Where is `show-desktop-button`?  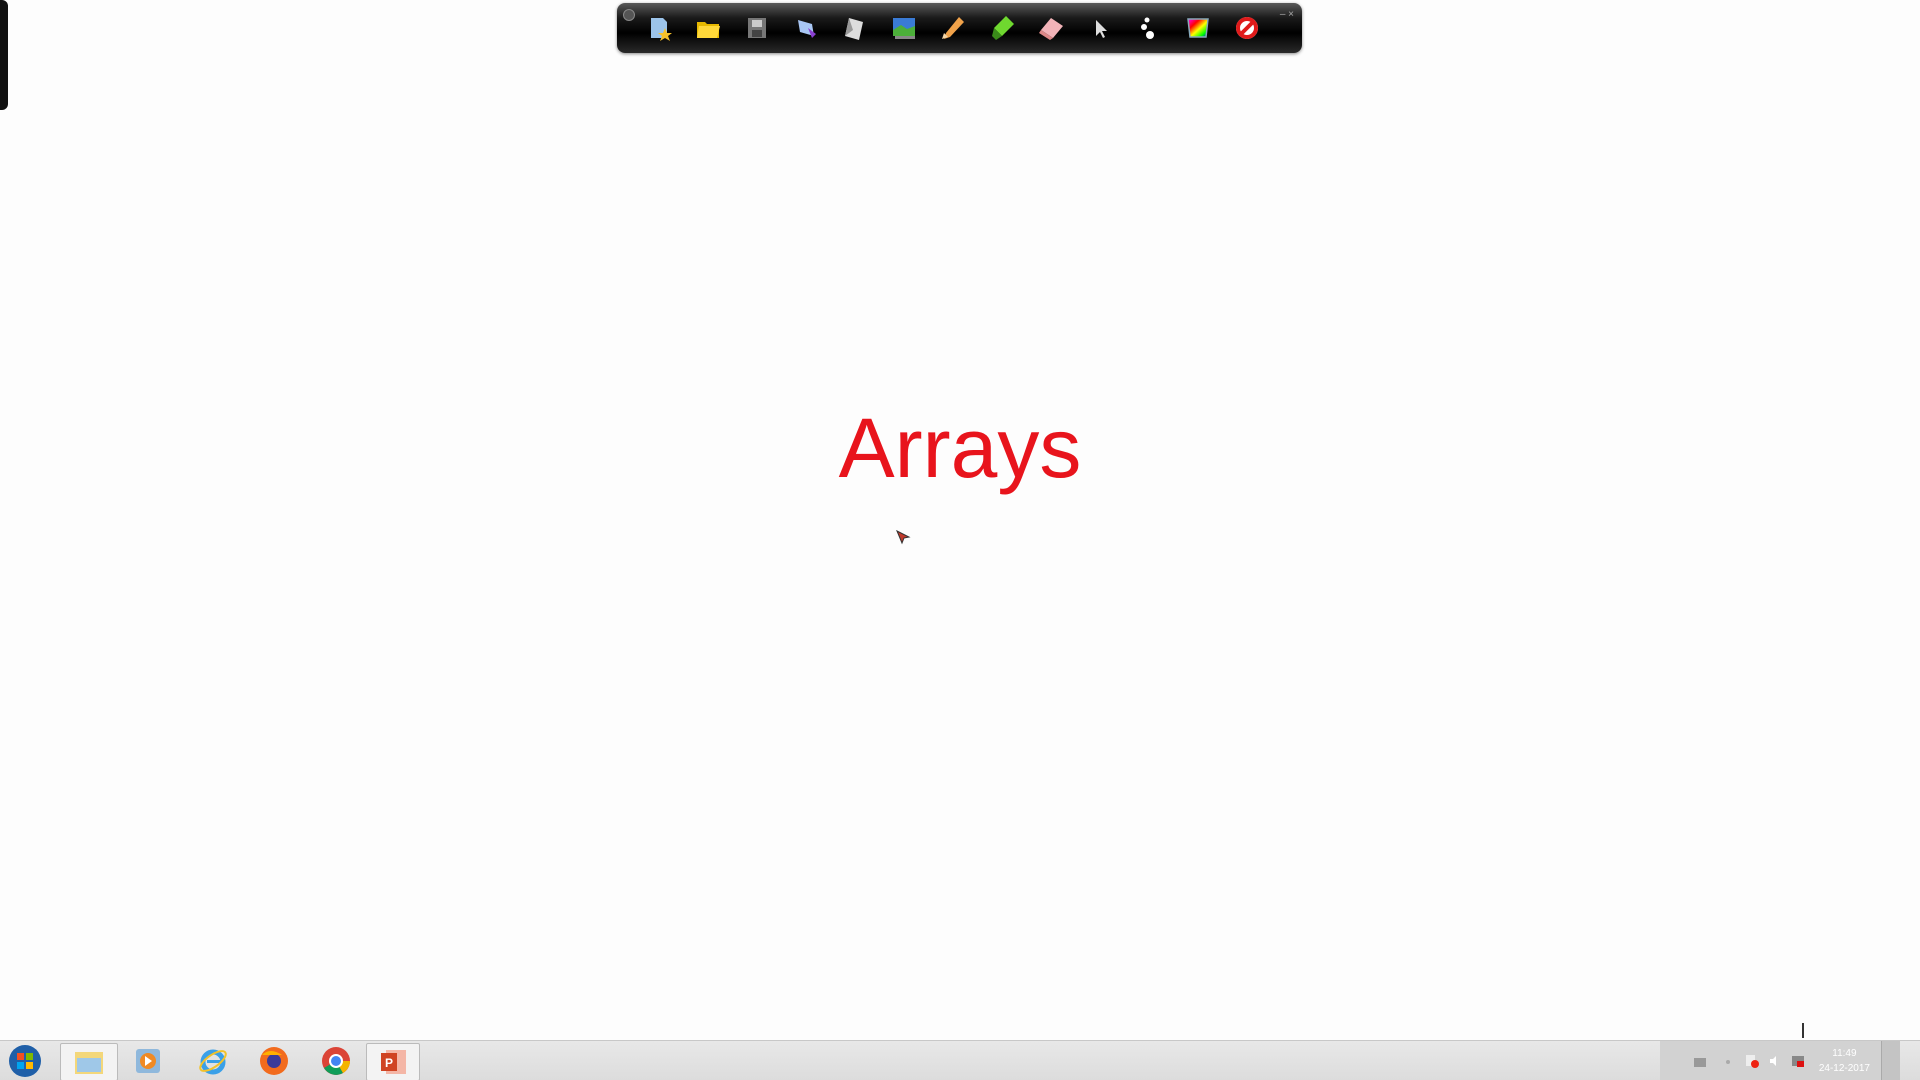
show-desktop-button is located at coordinates (1890, 1060).